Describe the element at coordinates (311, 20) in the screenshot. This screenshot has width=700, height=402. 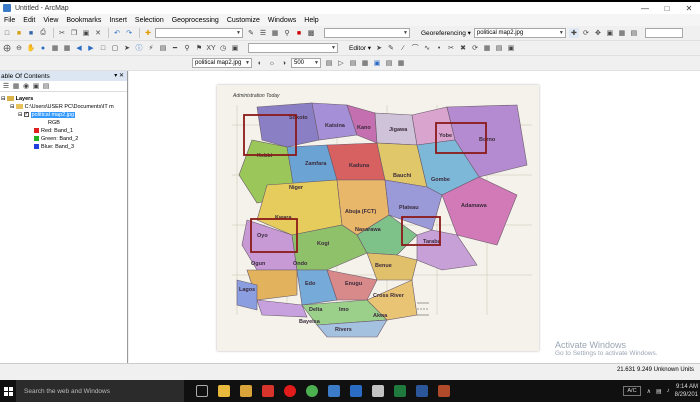
I see `menu-help: Help` at that location.